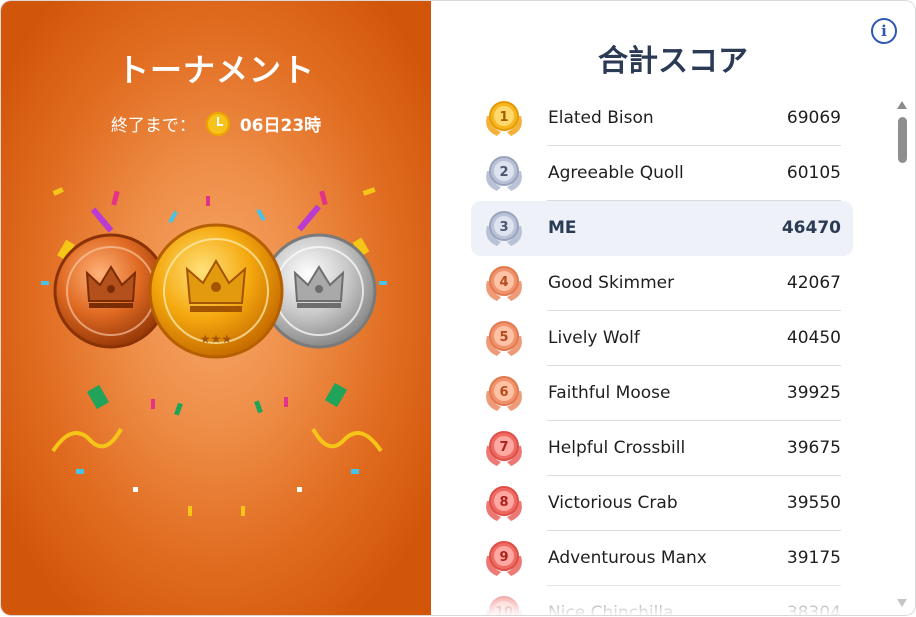  I want to click on leaderboard-row: 9 Adventurous Manx 39175, so click(662, 558).